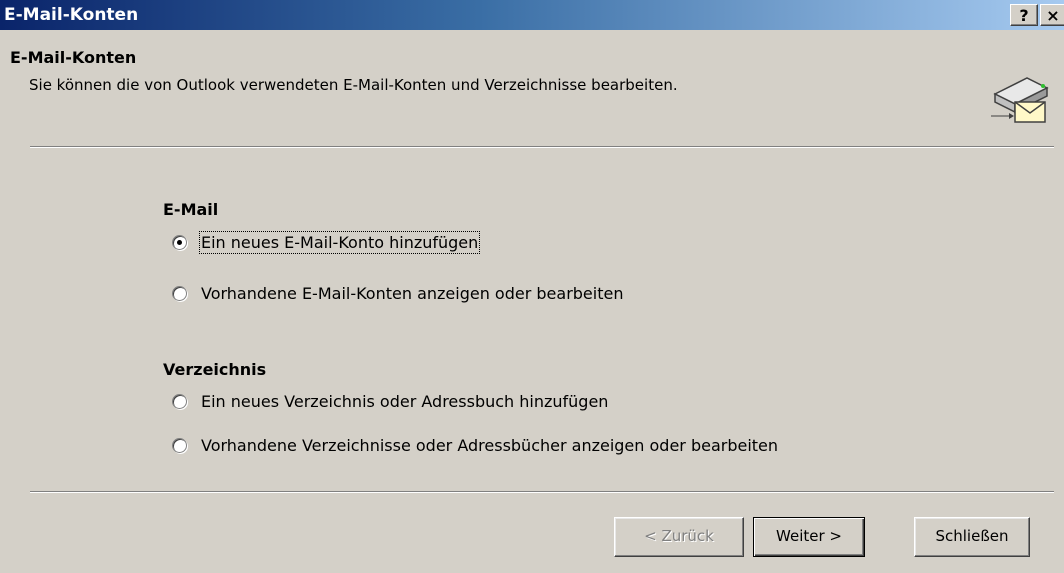 The height and width of the screenshot is (573, 1064). I want to click on email-group-label: E-Mail, so click(191, 209).